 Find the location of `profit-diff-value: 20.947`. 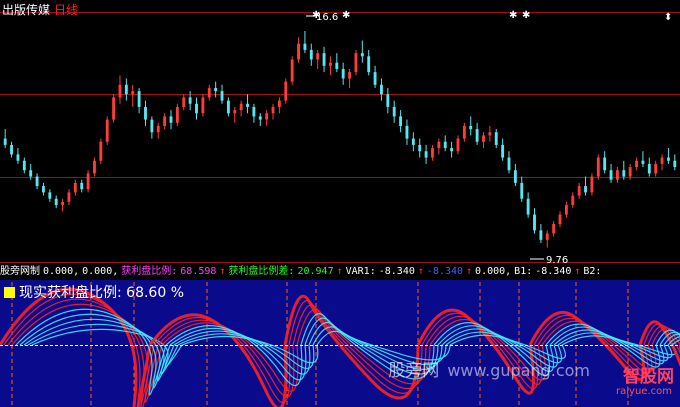

profit-diff-value: 20.947 is located at coordinates (315, 271).